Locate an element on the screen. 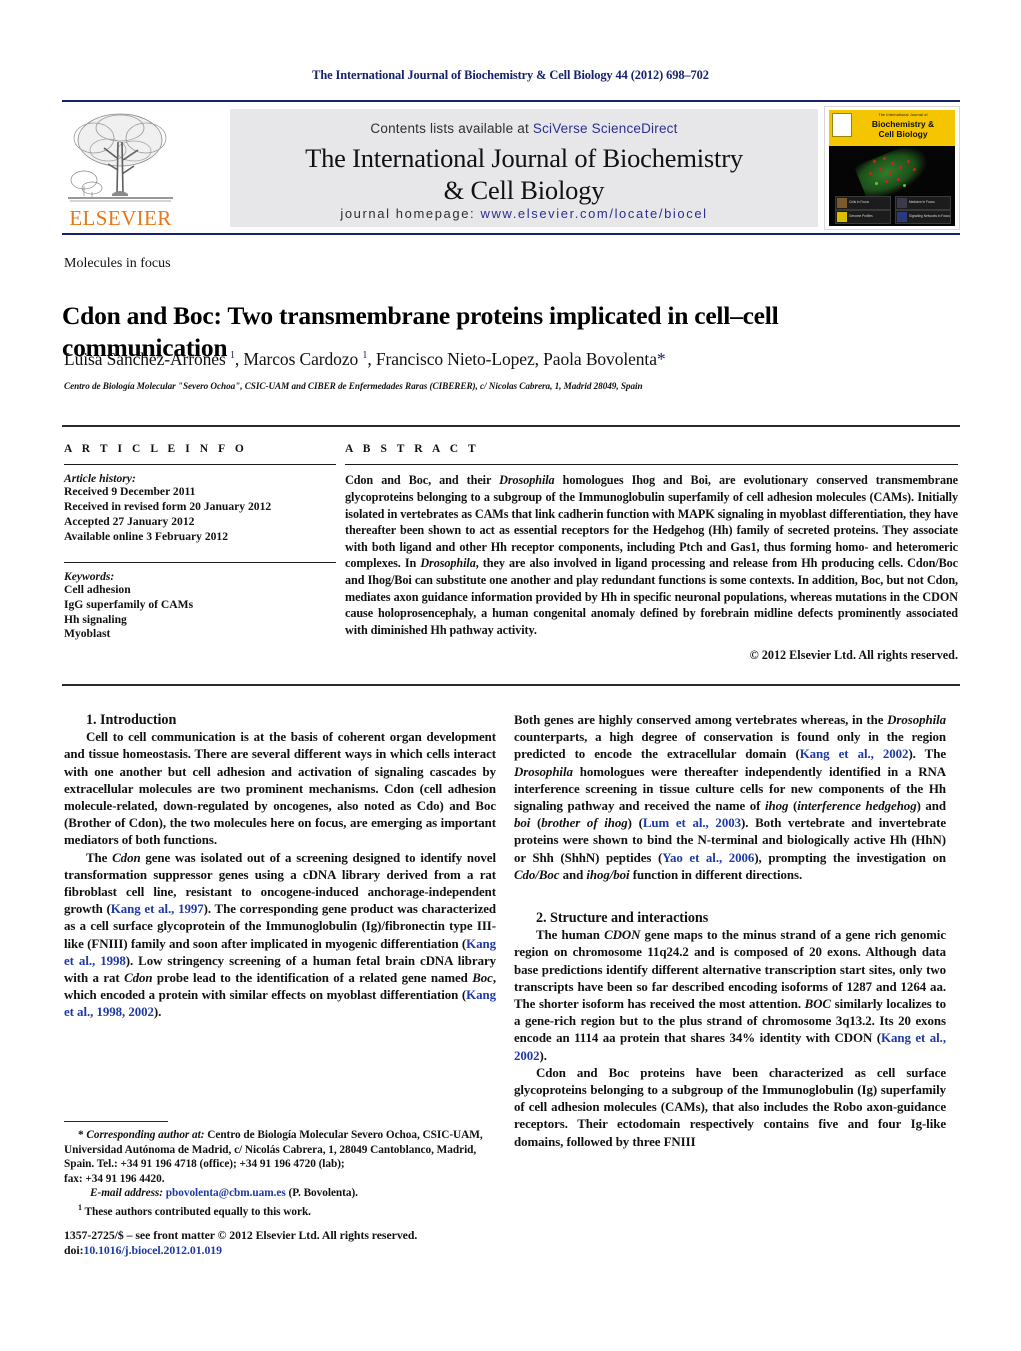 Image resolution: width=1021 pixels, height=1351 pixels. cover-mini-panel: Medicine in Focus is located at coordinates (923, 203).